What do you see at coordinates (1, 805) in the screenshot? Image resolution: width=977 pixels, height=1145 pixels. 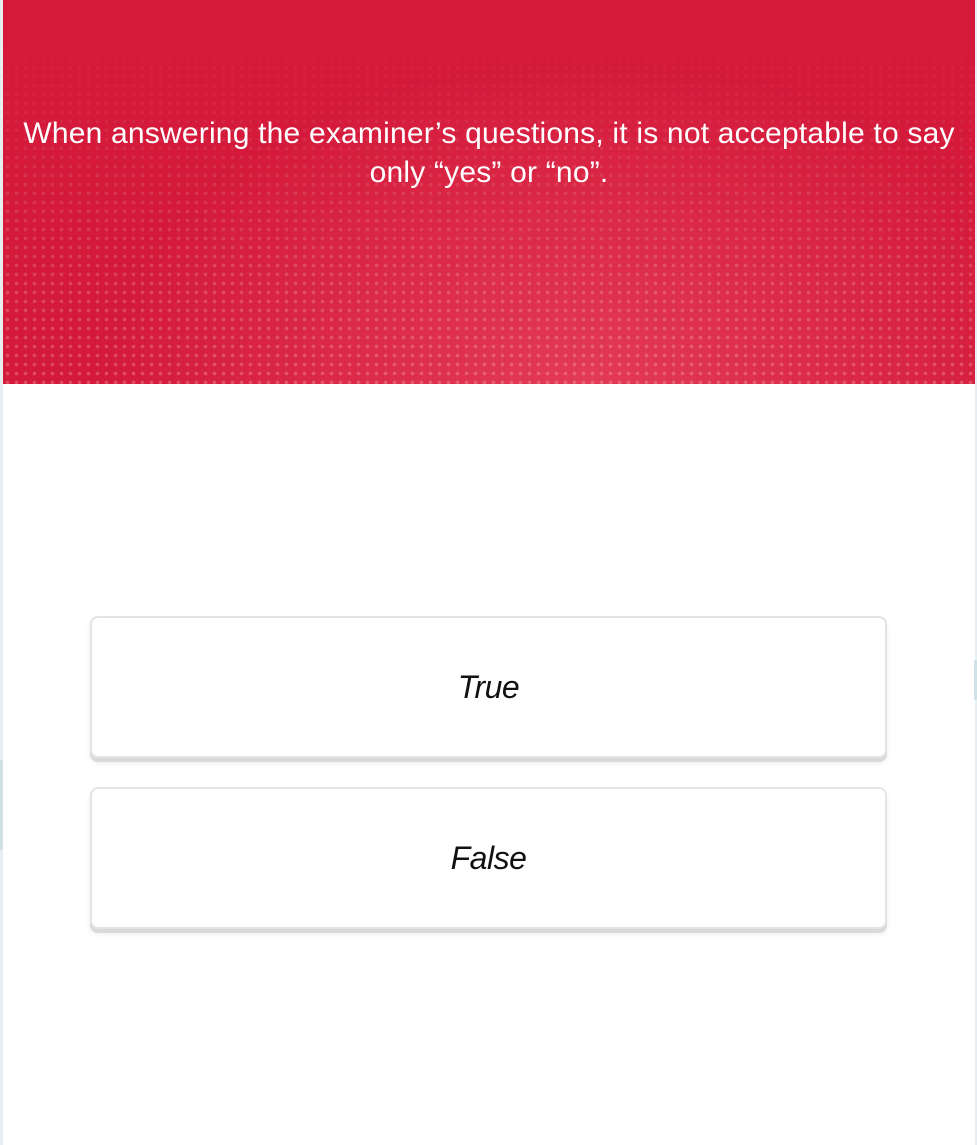 I see `left-edge-decoration` at bounding box center [1, 805].